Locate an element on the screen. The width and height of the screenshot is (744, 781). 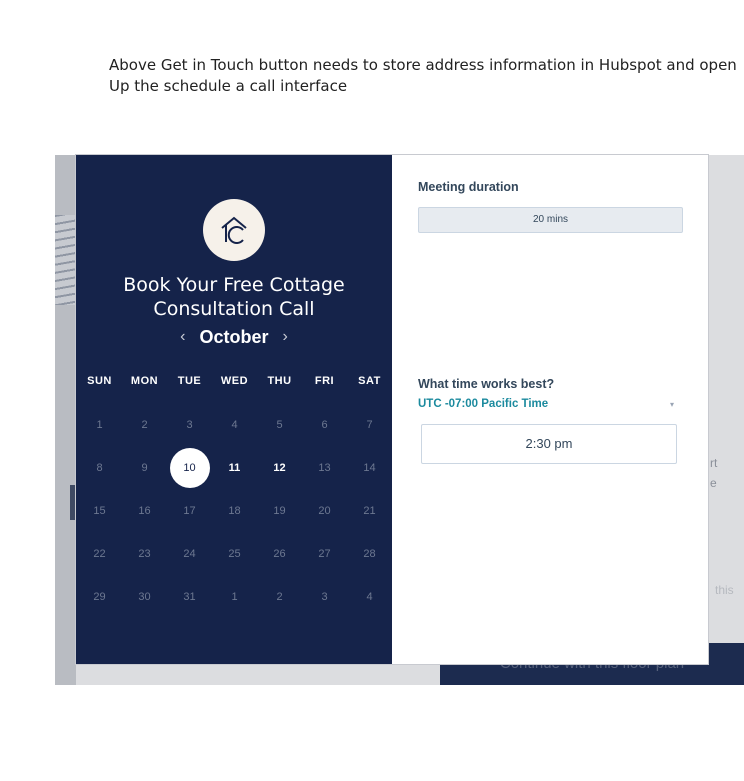
day-number: 28 is located at coordinates (369, 553).